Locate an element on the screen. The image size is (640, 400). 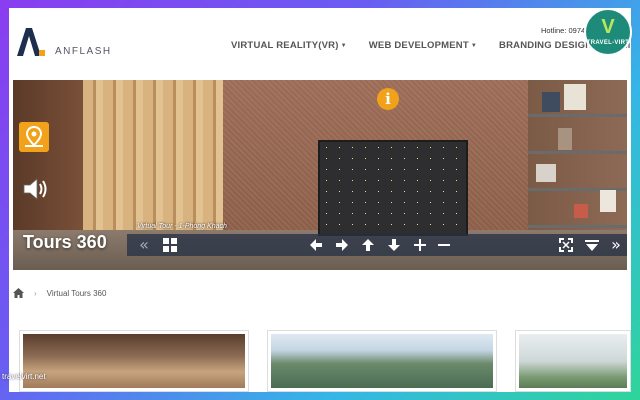
arrow-right-icon is located at coordinates (342, 245).